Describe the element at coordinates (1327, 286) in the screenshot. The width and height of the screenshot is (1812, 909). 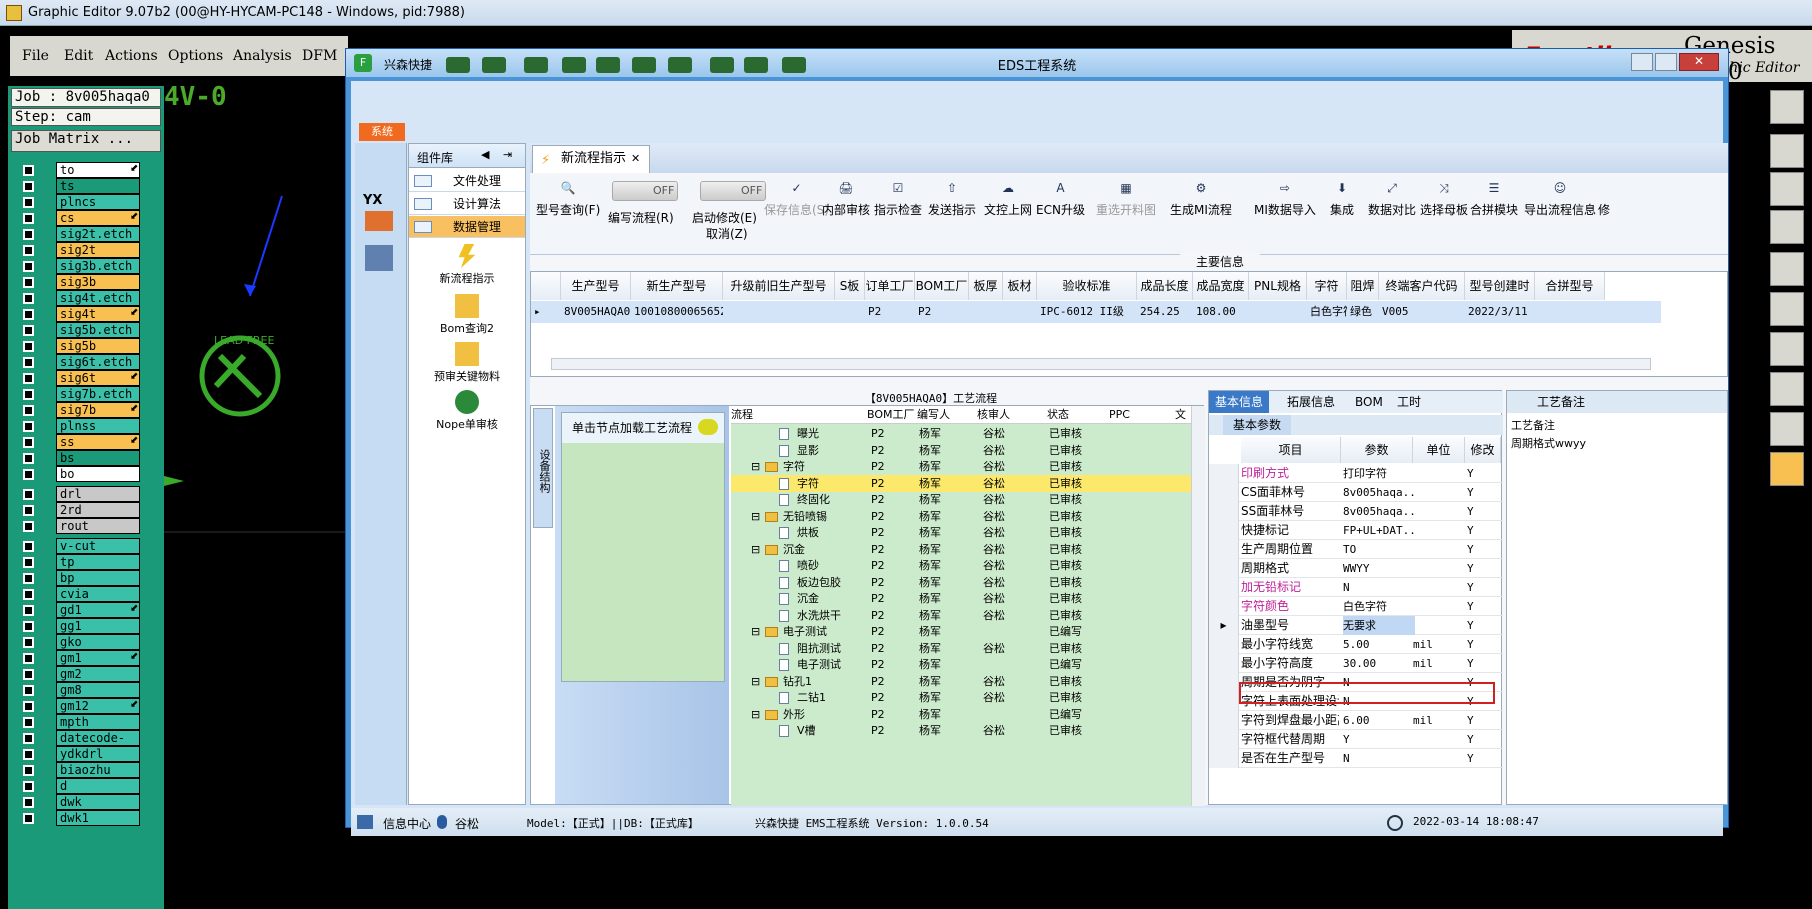
I see `grid-header: 字符` at that location.